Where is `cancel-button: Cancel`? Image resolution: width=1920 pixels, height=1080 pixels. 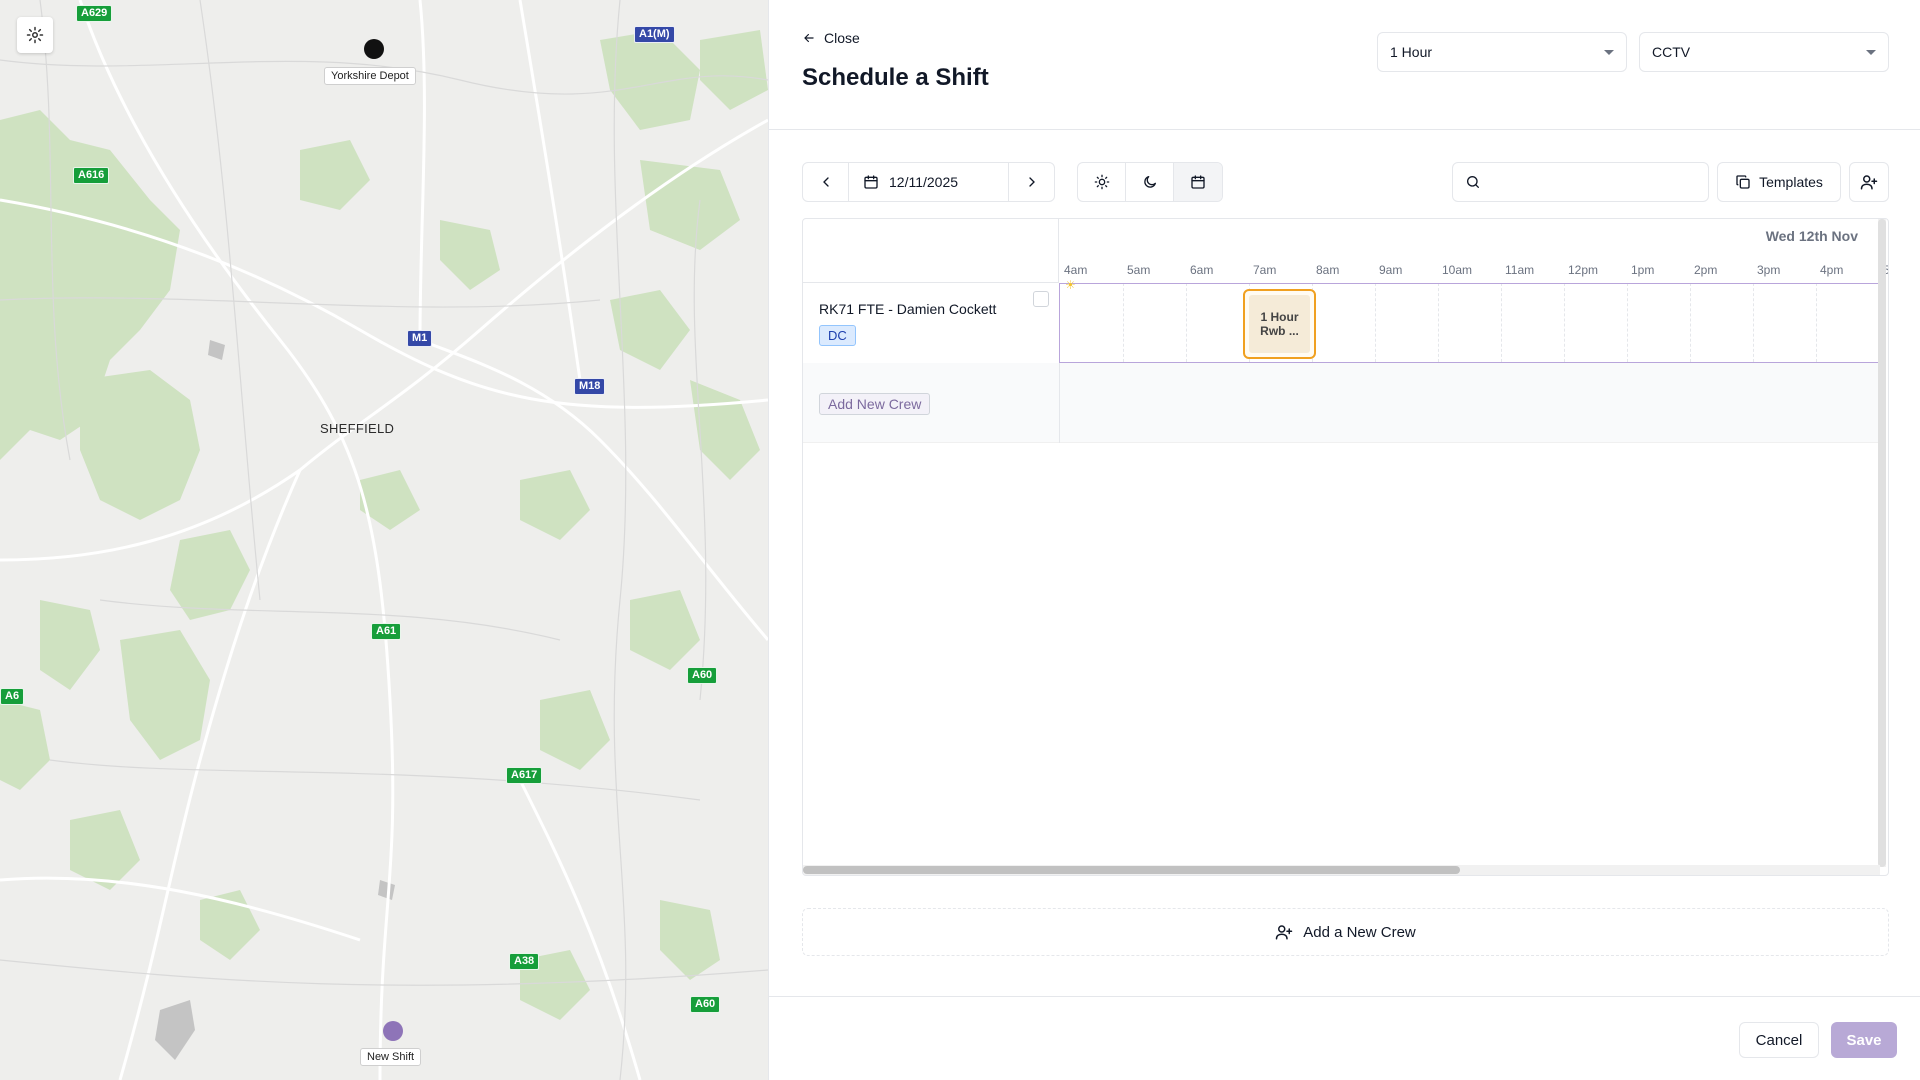 cancel-button: Cancel is located at coordinates (1779, 1040).